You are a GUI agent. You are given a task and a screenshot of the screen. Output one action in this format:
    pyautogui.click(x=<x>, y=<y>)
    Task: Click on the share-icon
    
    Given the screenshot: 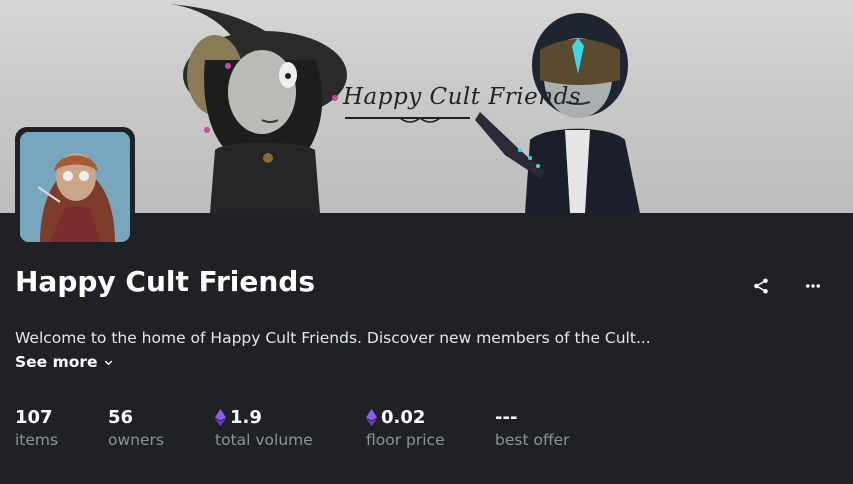 What is the action you would take?
    pyautogui.click(x=761, y=286)
    